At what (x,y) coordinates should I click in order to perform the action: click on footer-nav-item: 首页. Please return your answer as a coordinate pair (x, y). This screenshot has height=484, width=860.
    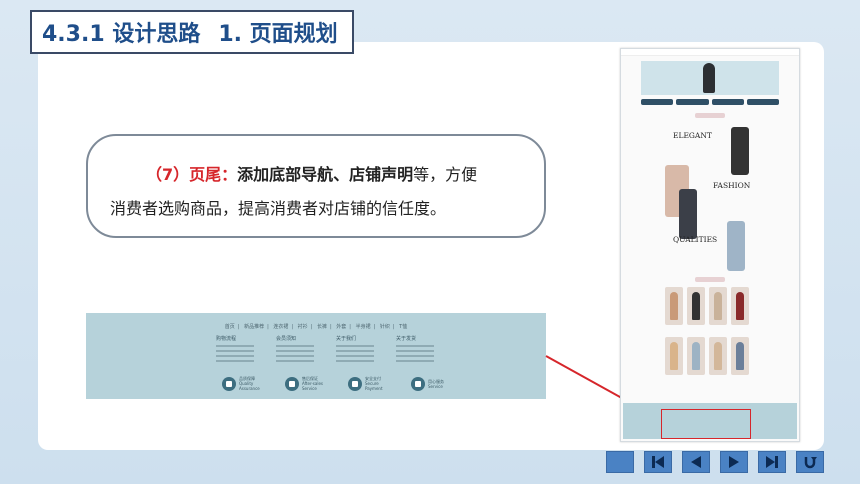
    Looking at the image, I should click on (229, 327).